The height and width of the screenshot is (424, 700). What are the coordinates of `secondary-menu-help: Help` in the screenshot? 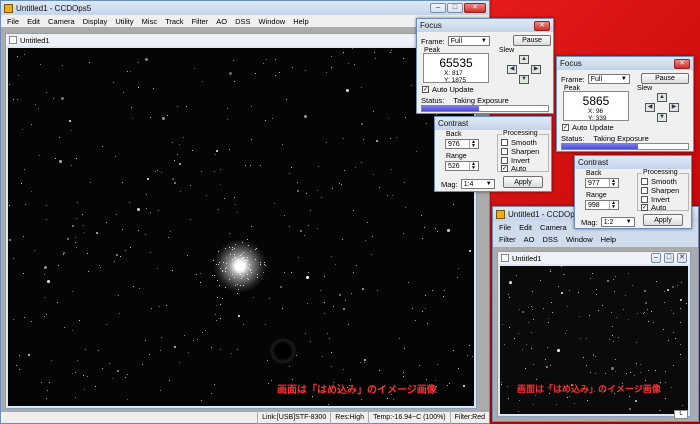 It's located at (608, 239).